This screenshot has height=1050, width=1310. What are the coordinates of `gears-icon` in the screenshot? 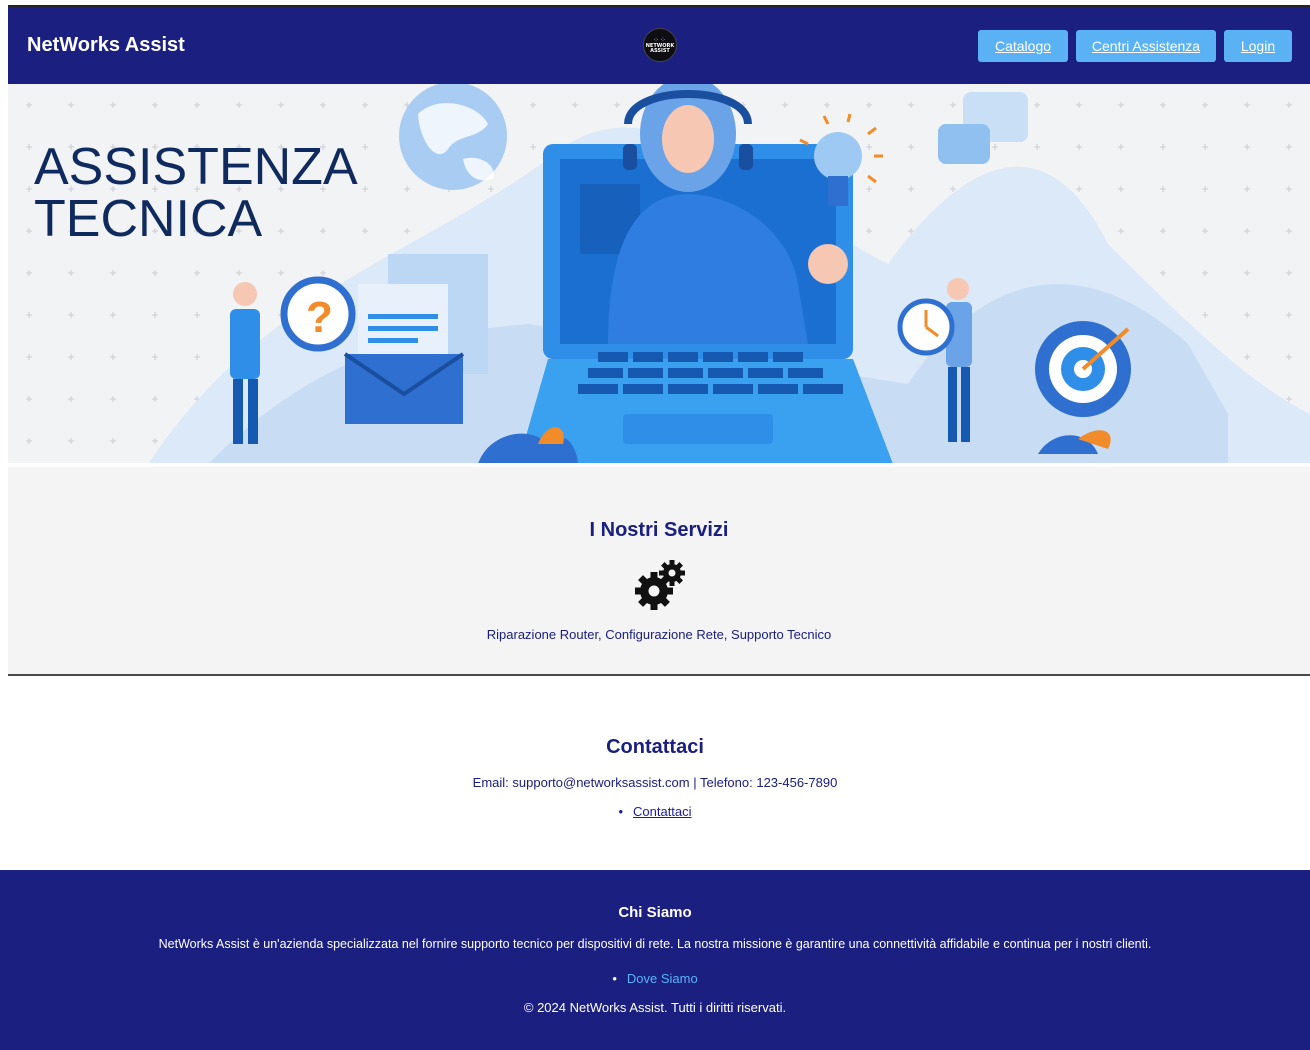 It's located at (660, 585).